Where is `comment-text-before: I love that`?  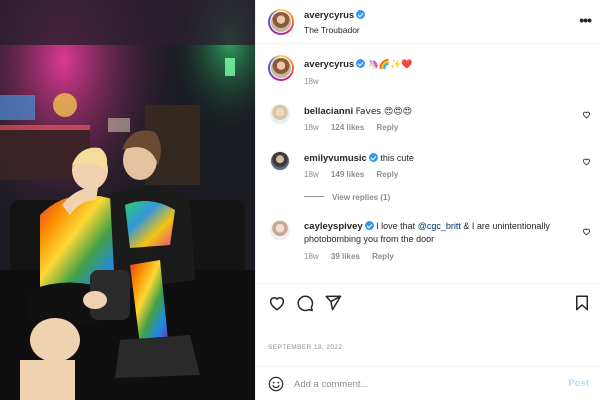
comment-text-before: I love that is located at coordinates (397, 226).